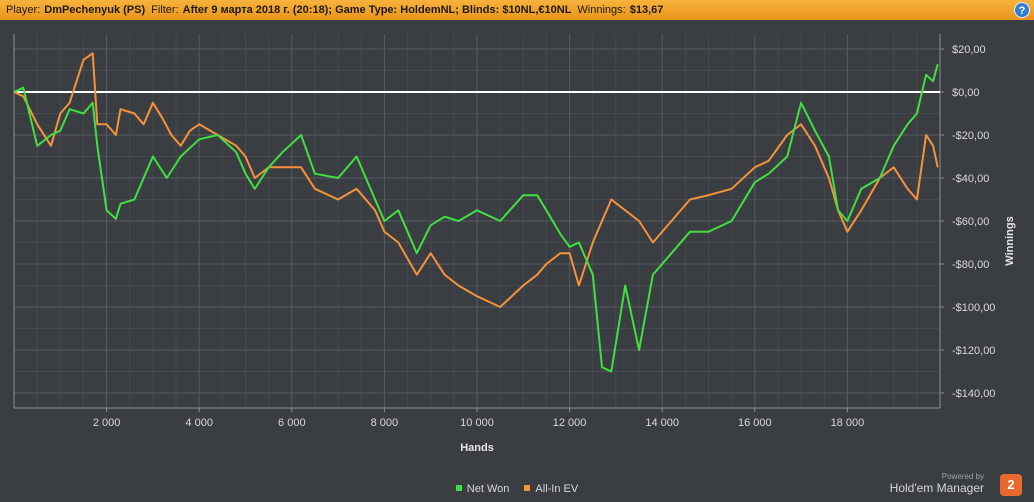 The width and height of the screenshot is (1034, 502). Describe the element at coordinates (477, 448) in the screenshot. I see `x-axis-title: Hands` at that location.